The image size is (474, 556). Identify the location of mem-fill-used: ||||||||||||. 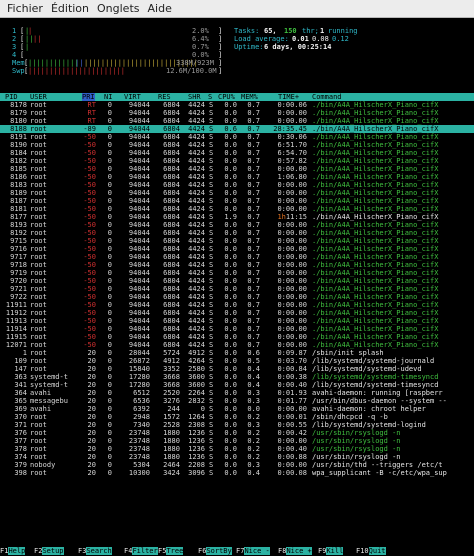
(53, 63).